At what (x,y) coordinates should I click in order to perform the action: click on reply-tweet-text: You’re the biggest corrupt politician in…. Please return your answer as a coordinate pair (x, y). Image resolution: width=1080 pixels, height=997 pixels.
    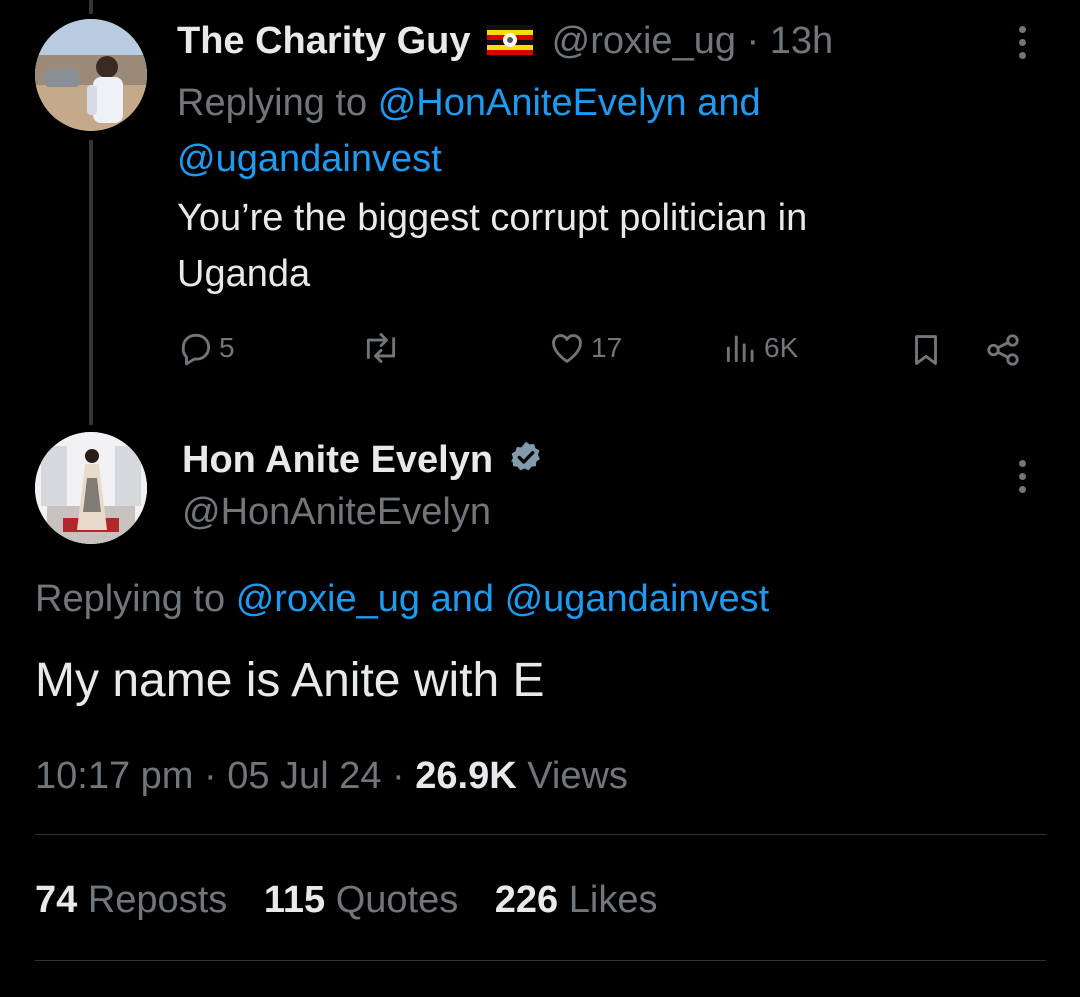
    Looking at the image, I should click on (607, 246).